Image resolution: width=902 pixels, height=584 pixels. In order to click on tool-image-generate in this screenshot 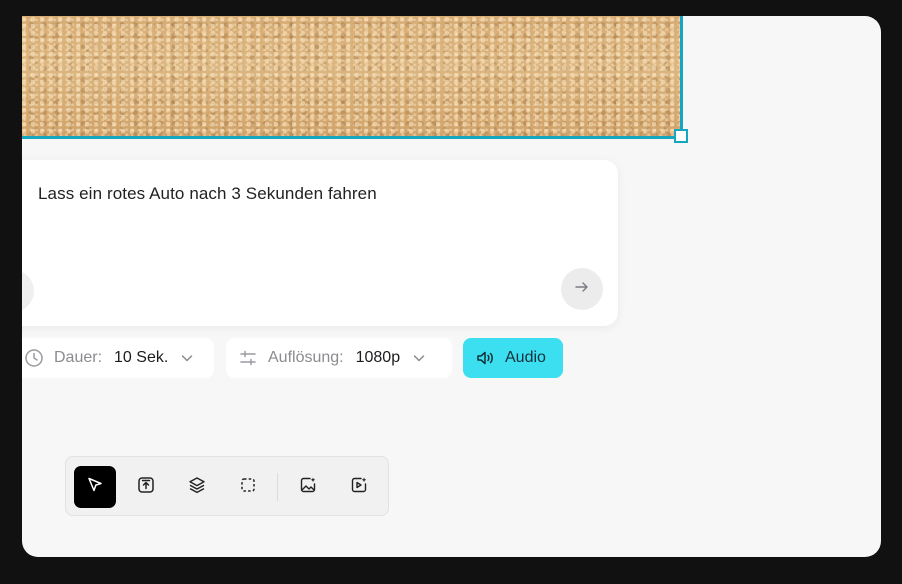, I will do `click(308, 487)`.